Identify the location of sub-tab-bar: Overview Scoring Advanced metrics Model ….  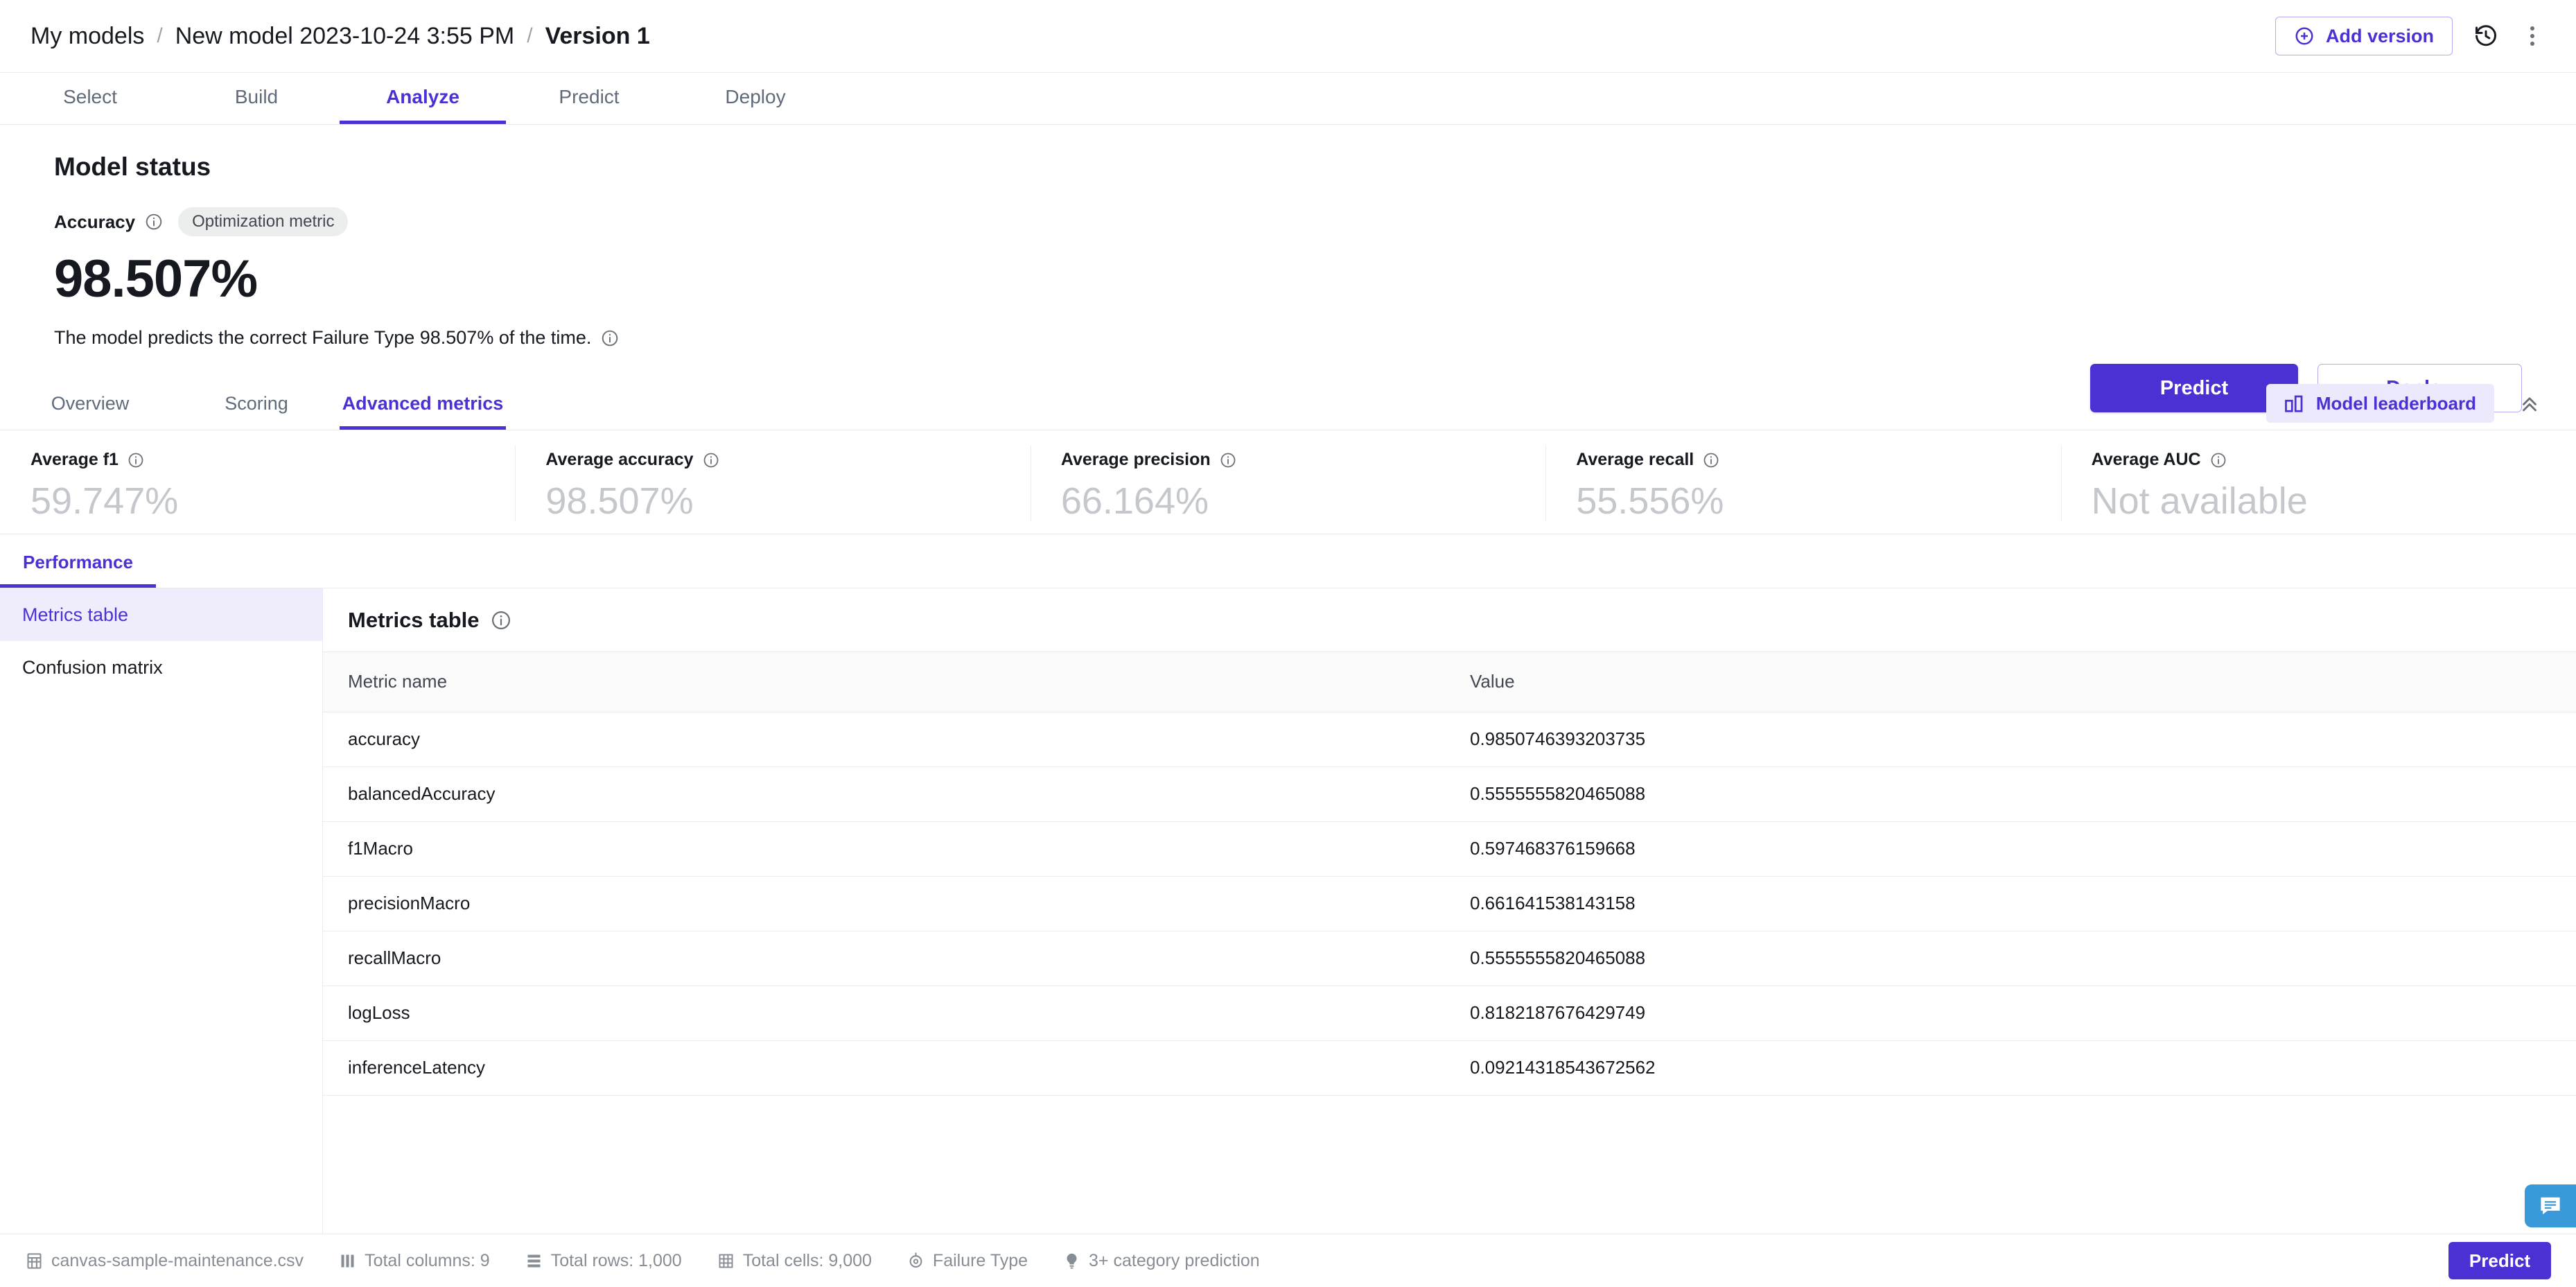
(1288, 403).